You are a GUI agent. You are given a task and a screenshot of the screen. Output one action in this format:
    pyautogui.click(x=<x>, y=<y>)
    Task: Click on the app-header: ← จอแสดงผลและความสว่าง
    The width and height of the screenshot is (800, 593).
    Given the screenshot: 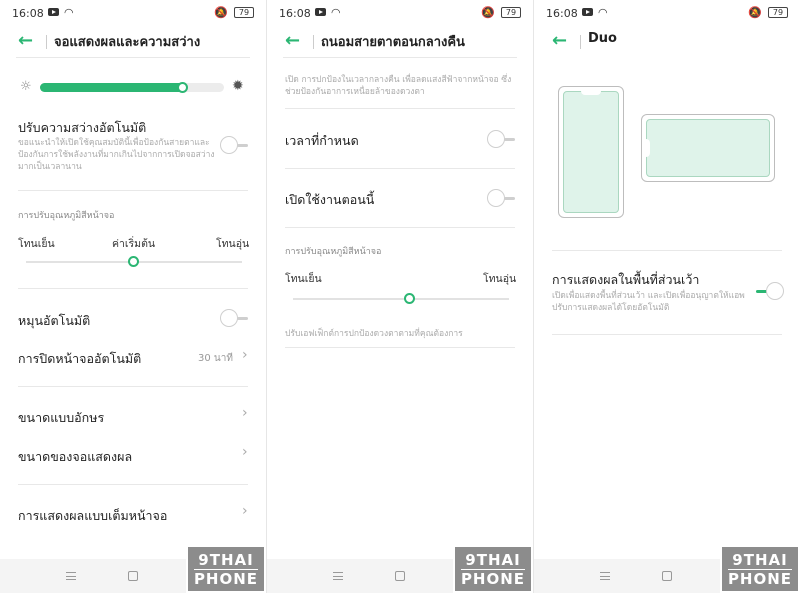 What is the action you would take?
    pyautogui.click(x=133, y=42)
    